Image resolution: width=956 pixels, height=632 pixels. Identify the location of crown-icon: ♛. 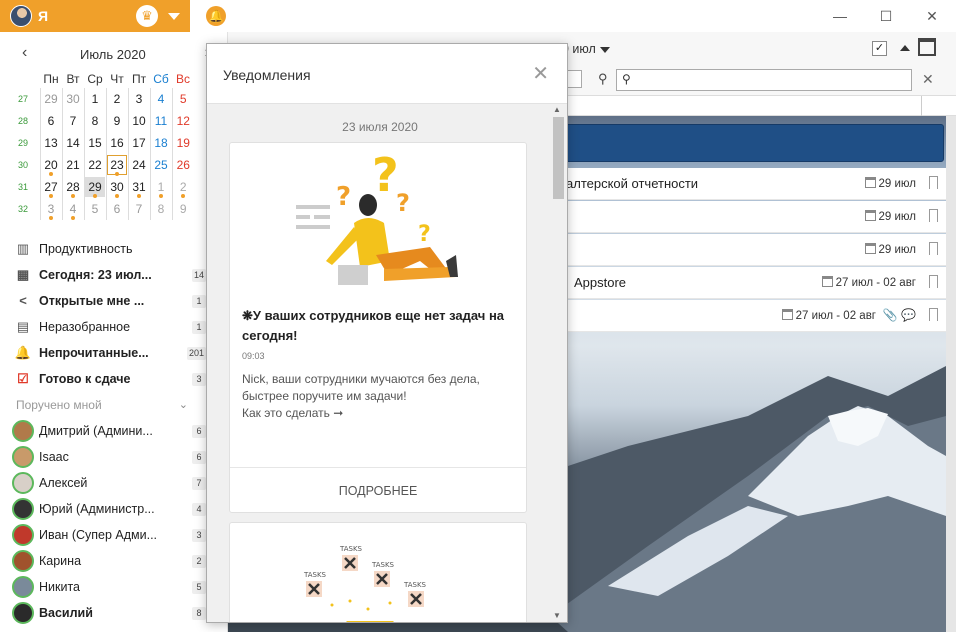
(147, 16).